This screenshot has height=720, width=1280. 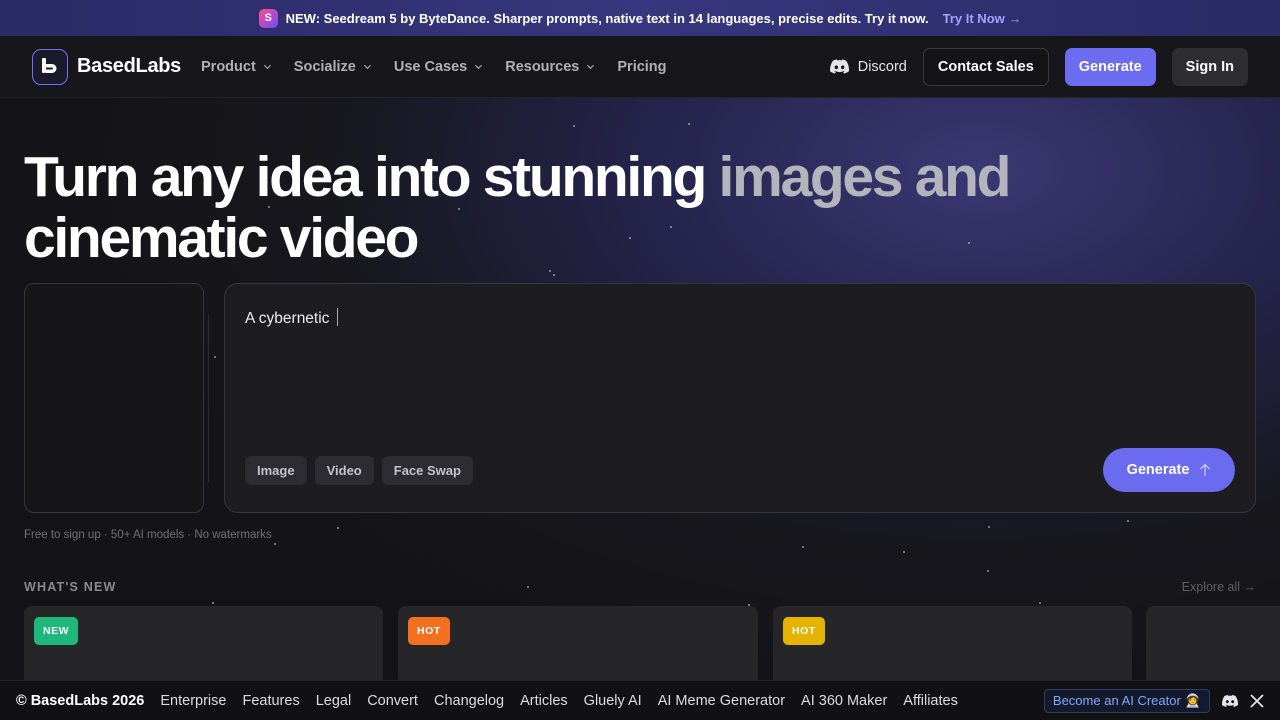 I want to click on become-creator-label: Become an AI Creator, so click(x=1116, y=700).